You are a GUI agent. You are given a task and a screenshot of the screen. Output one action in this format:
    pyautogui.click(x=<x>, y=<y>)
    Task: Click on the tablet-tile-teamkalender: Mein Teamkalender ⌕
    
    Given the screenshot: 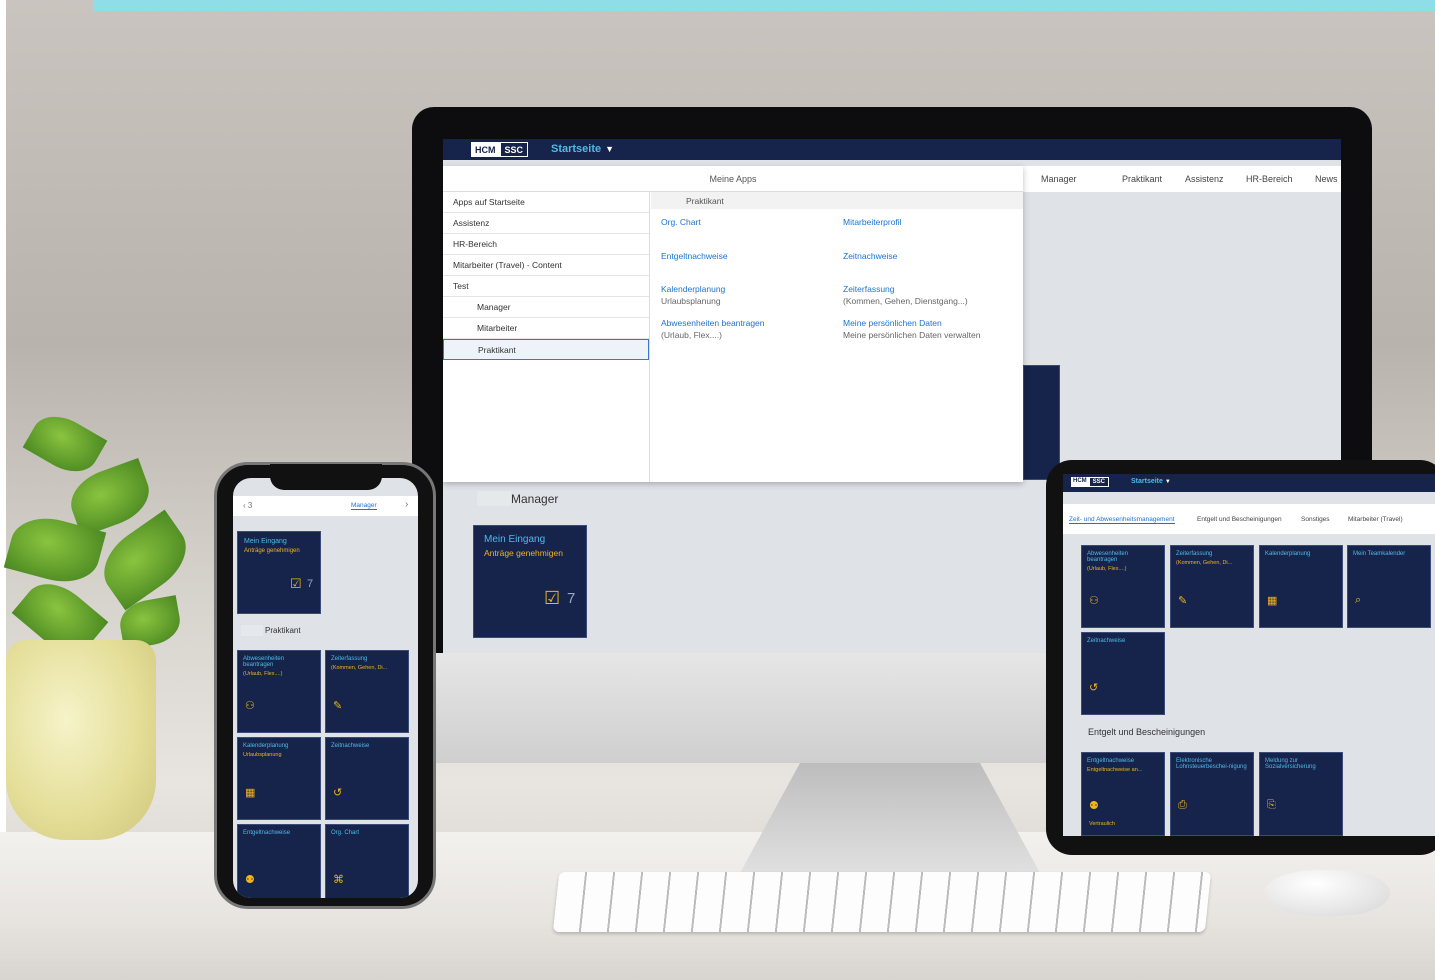 What is the action you would take?
    pyautogui.click(x=1389, y=586)
    